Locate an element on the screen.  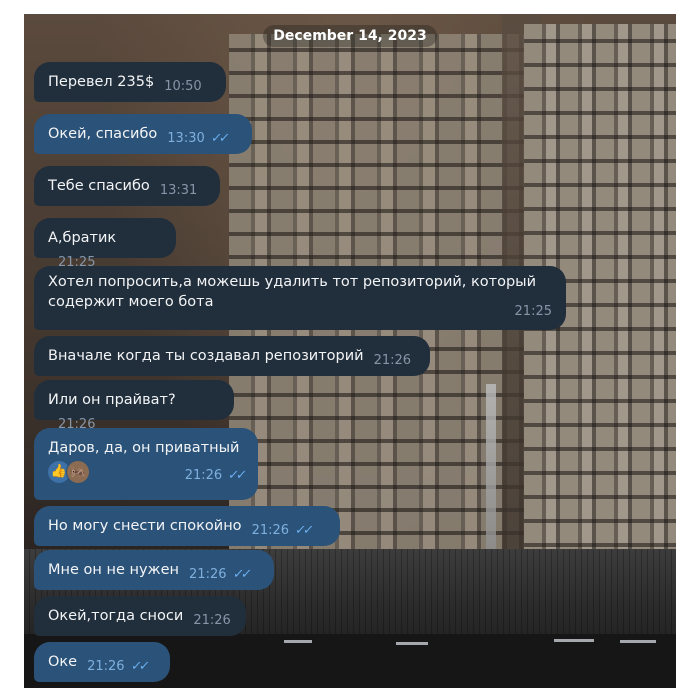
message-text: Перевел 235$ is located at coordinates (101, 82).